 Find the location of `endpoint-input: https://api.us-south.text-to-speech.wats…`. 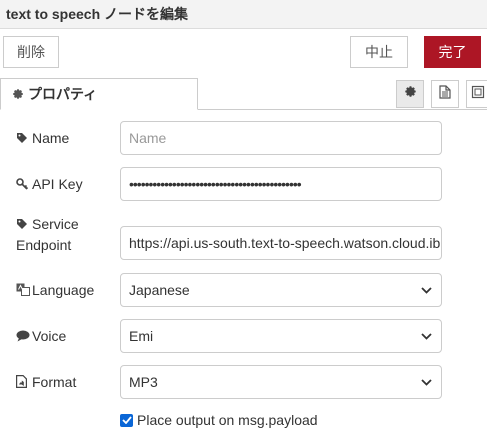

endpoint-input: https://api.us-south.text-to-speech.wats… is located at coordinates (281, 243).